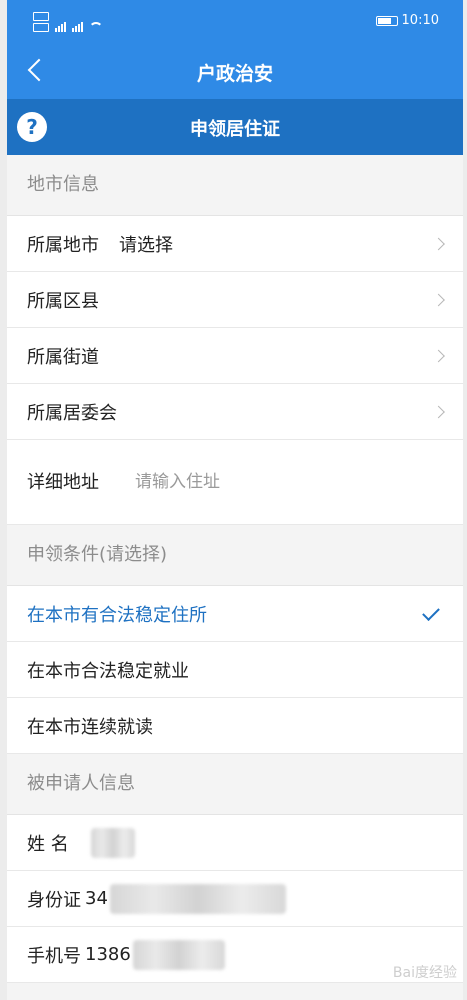 This screenshot has width=467, height=1000. I want to click on sim-icons, so click(41, 22).